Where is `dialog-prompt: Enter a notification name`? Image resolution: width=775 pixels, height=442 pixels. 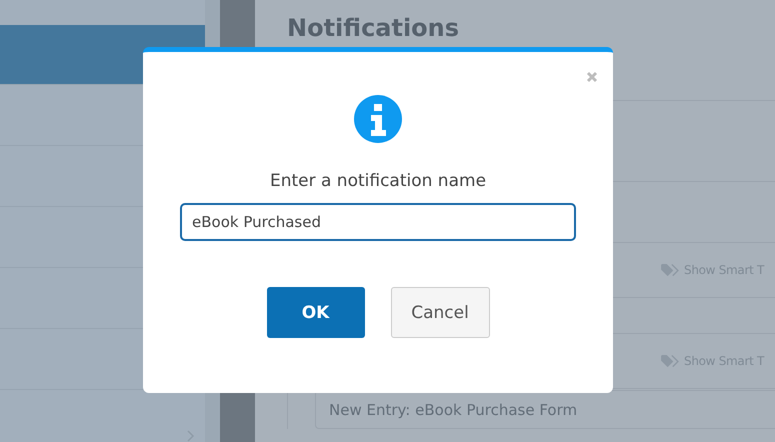
dialog-prompt: Enter a notification name is located at coordinates (378, 181).